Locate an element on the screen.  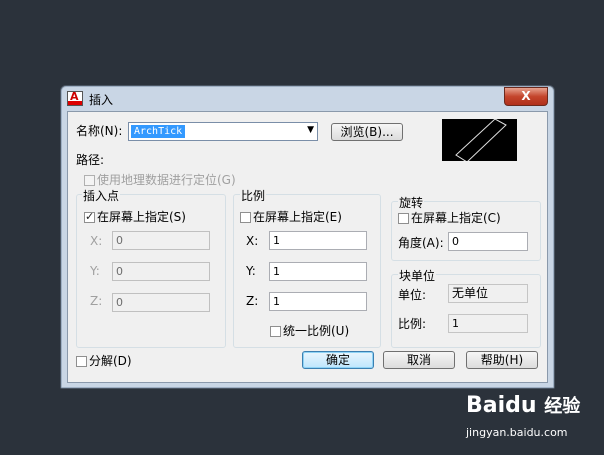
scale-x-input: 1 is located at coordinates (318, 240).